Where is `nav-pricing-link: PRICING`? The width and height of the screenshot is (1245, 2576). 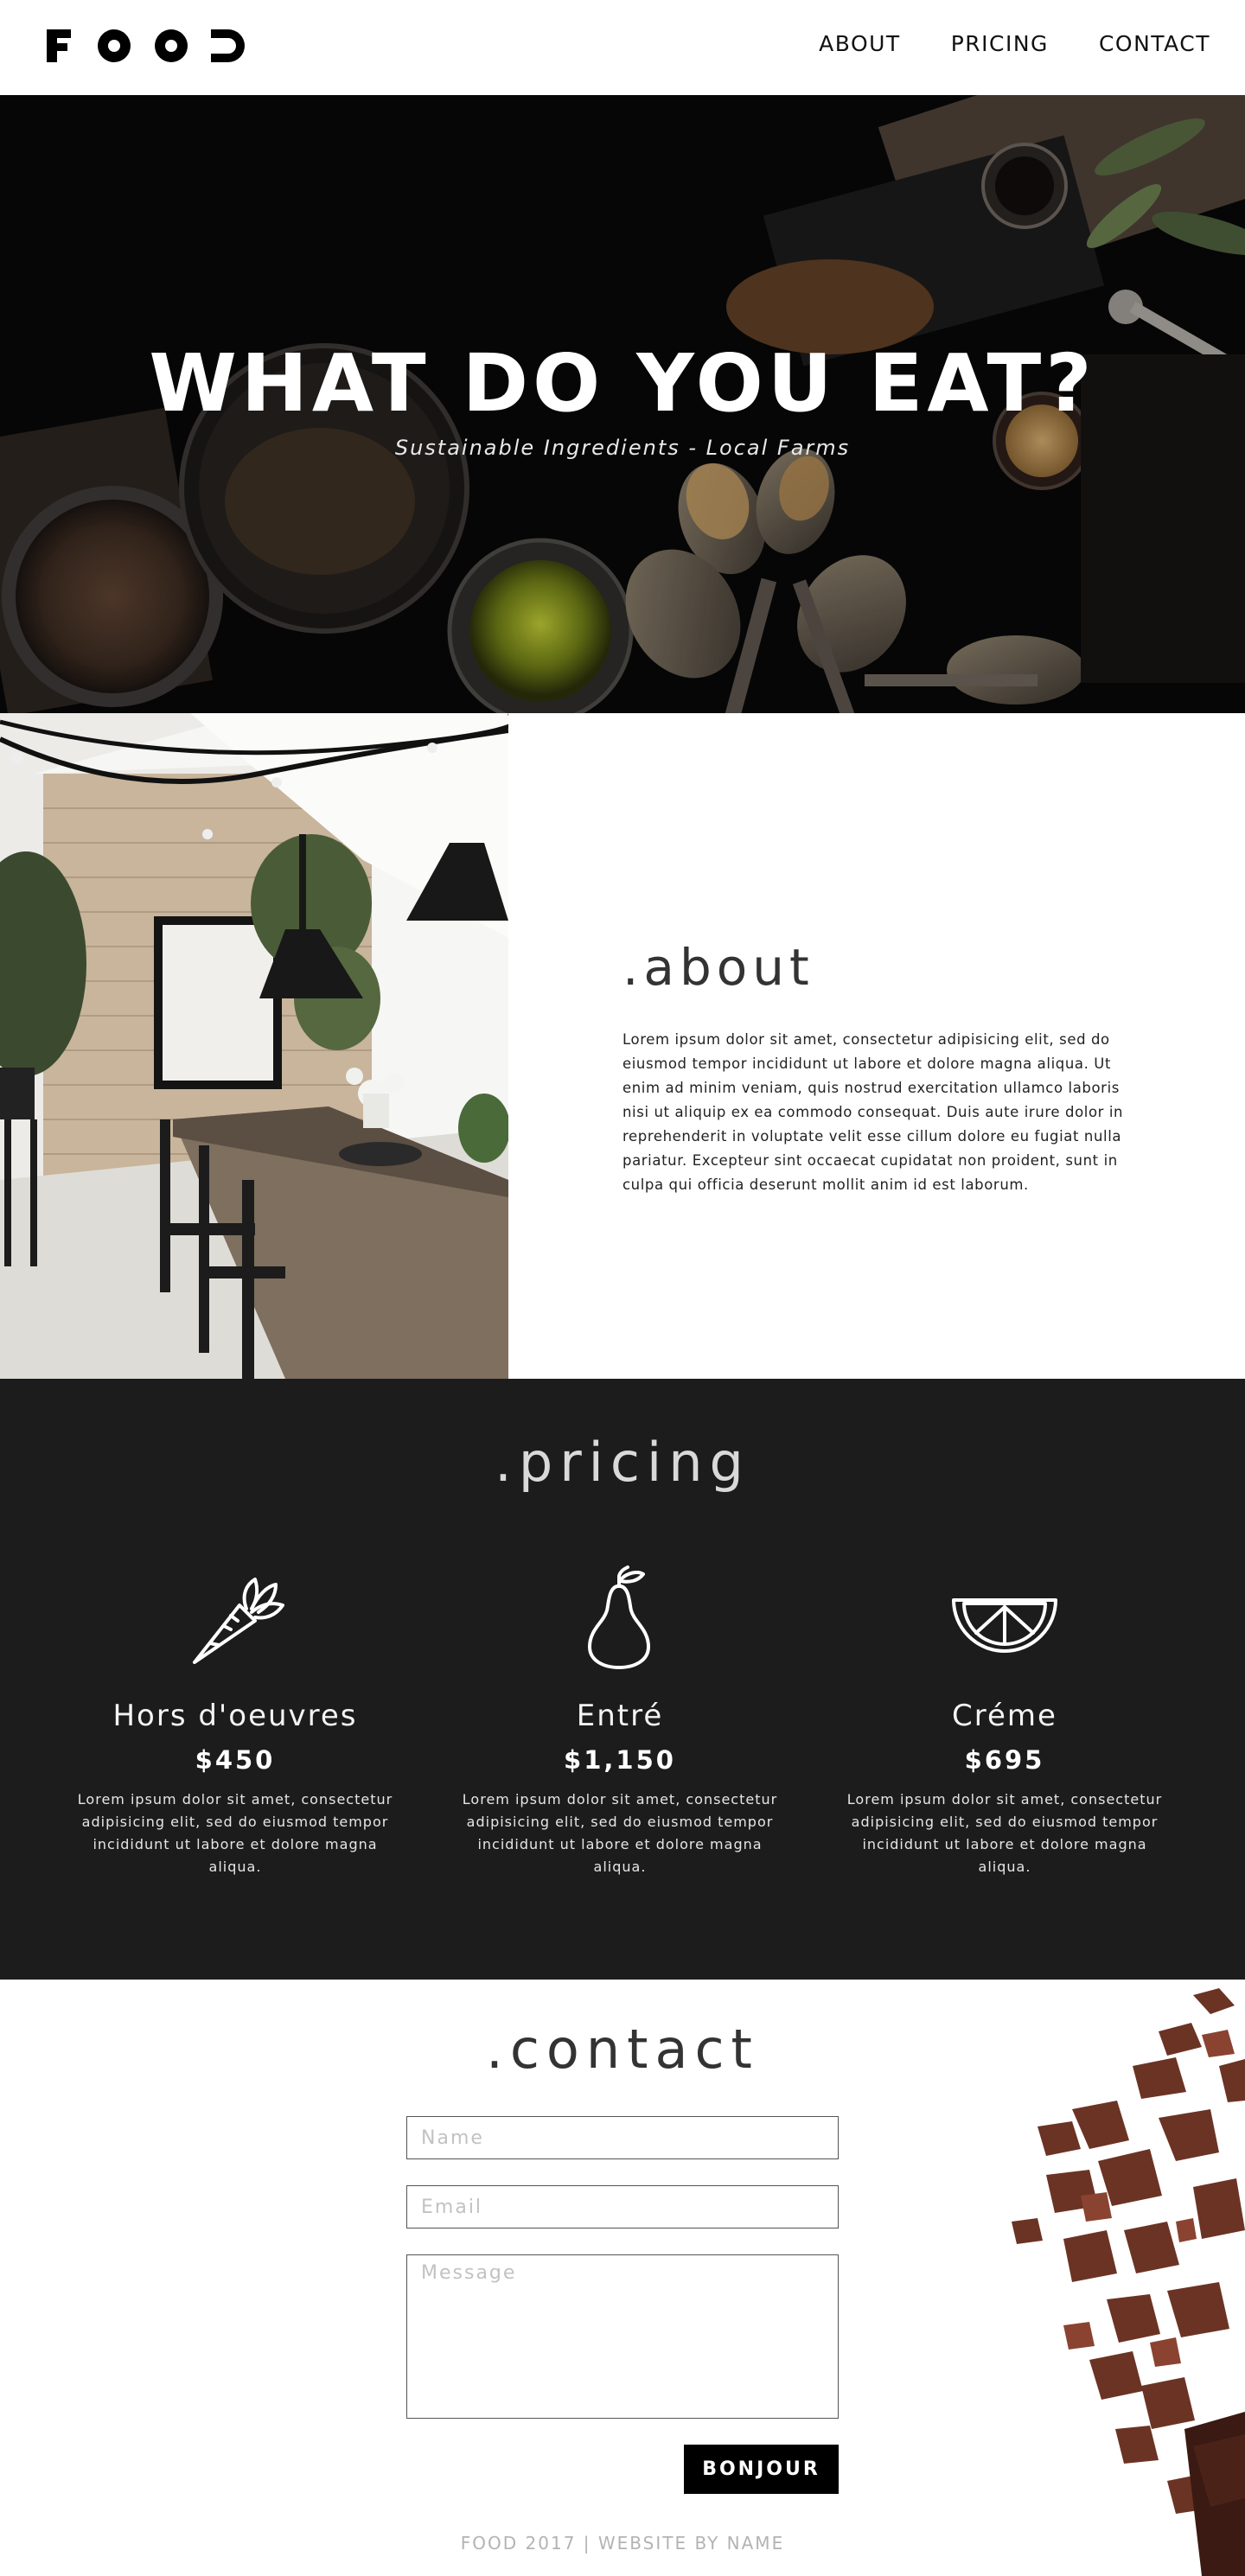
nav-pricing-link: PRICING is located at coordinates (1000, 43).